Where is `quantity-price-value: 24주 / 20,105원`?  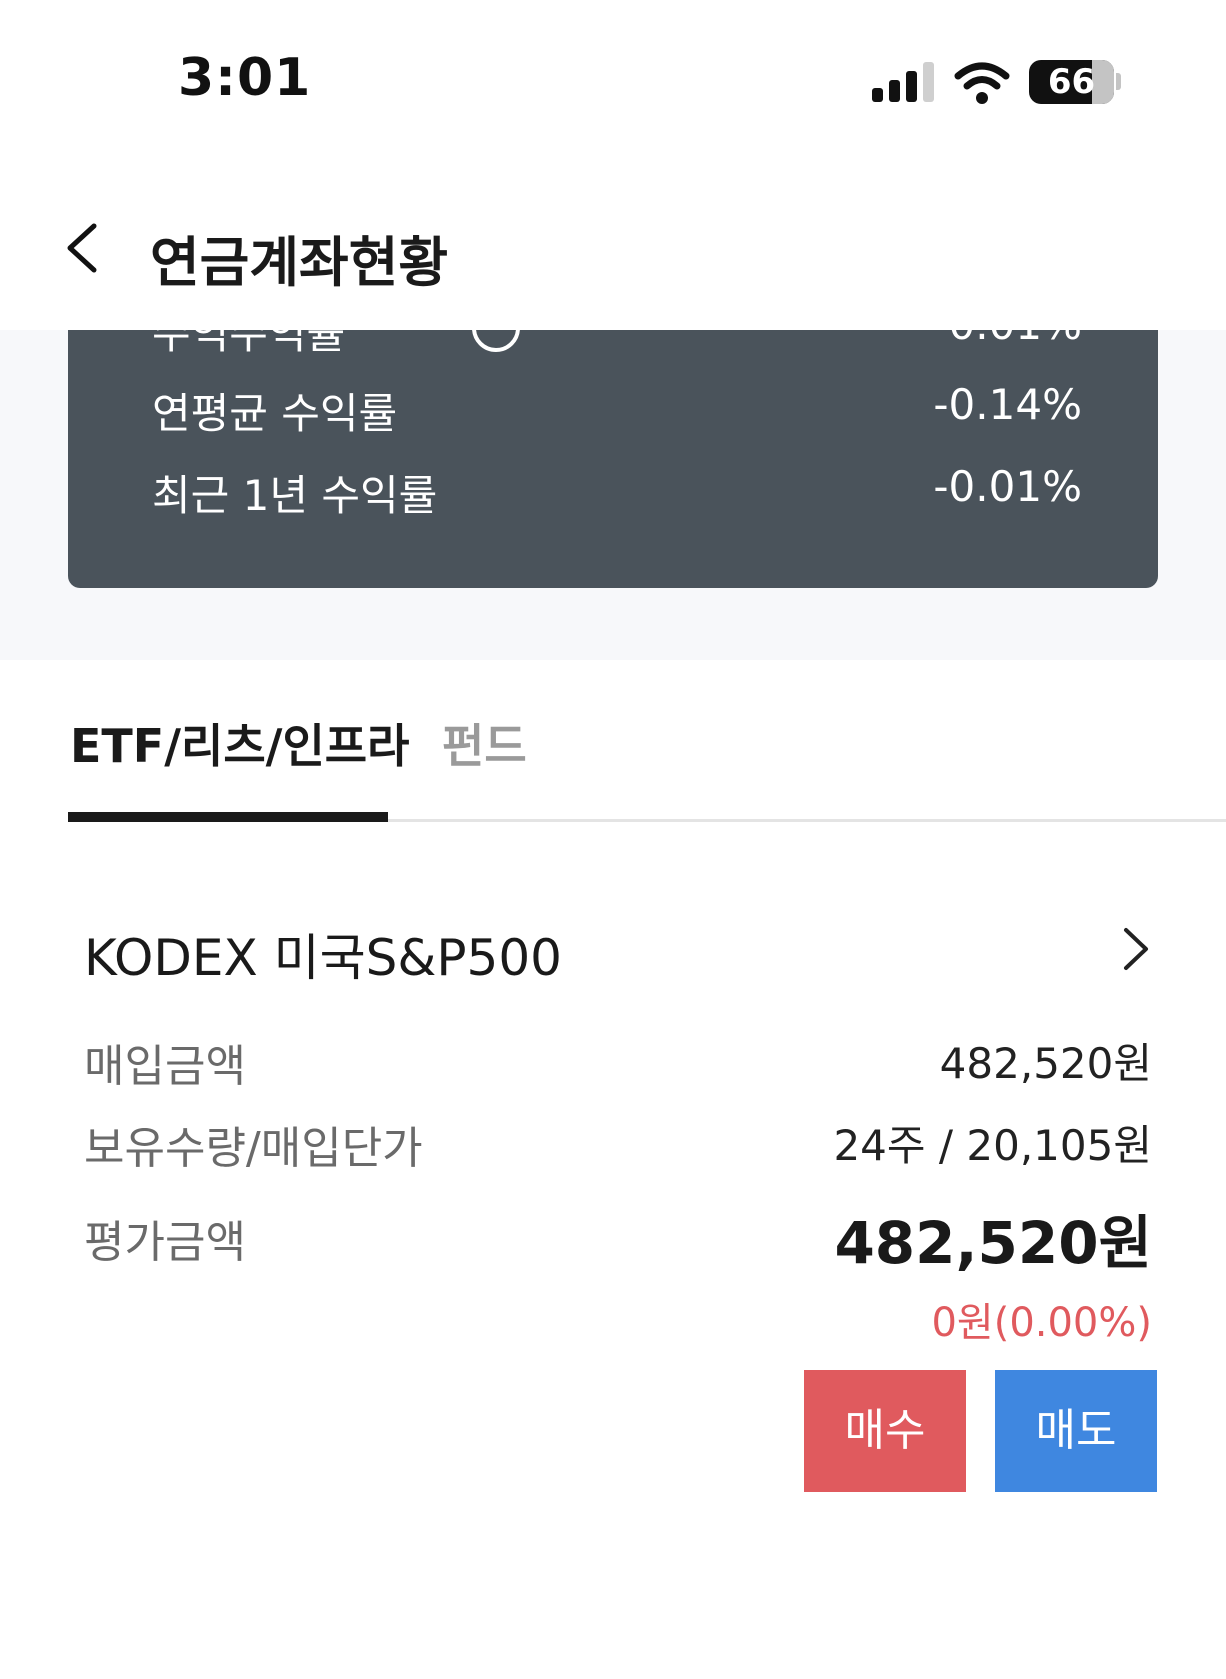 quantity-price-value: 24주 / 20,105원 is located at coordinates (992, 1145).